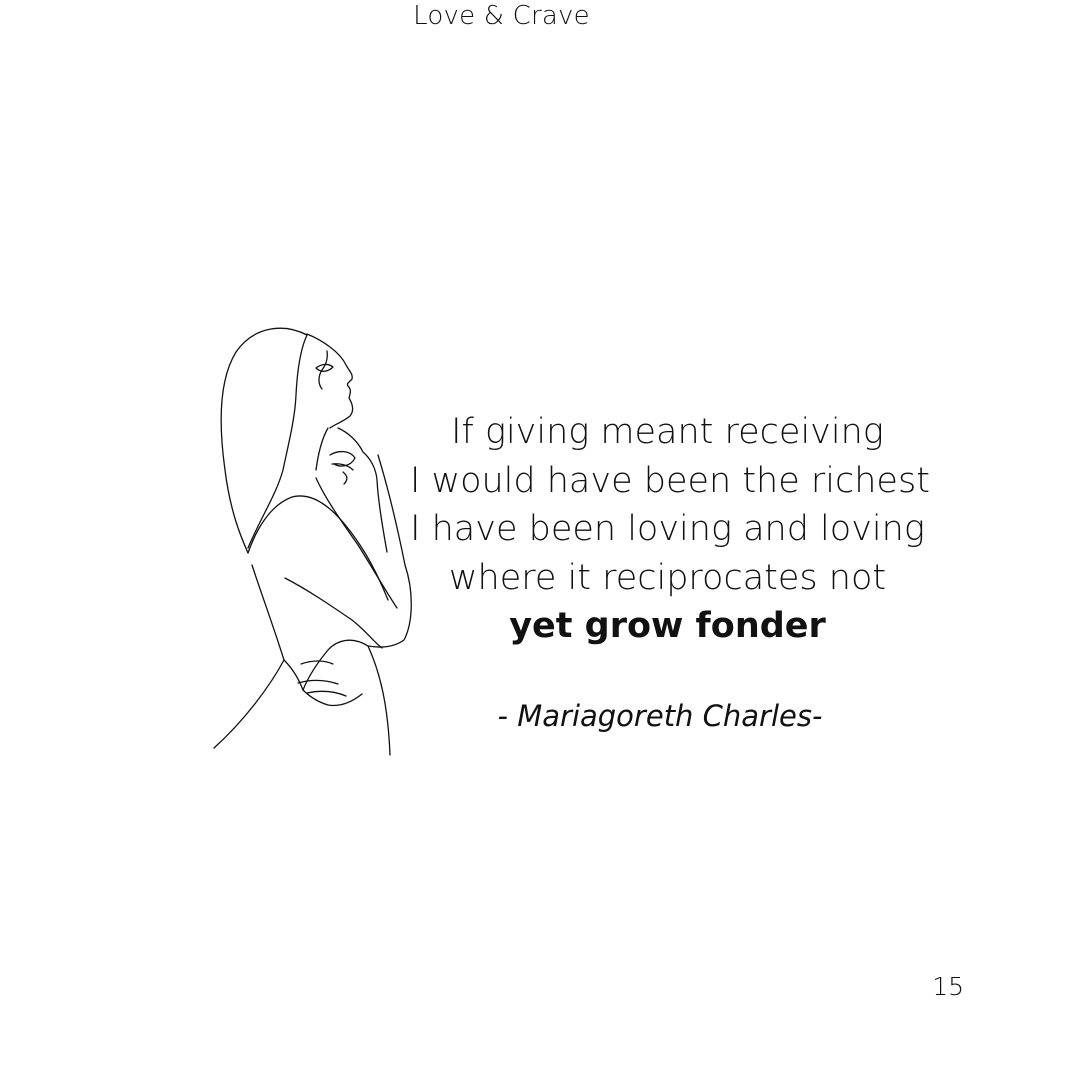 The height and width of the screenshot is (1080, 1080). Describe the element at coordinates (249, 656) in the screenshot. I see `body-left-line` at that location.